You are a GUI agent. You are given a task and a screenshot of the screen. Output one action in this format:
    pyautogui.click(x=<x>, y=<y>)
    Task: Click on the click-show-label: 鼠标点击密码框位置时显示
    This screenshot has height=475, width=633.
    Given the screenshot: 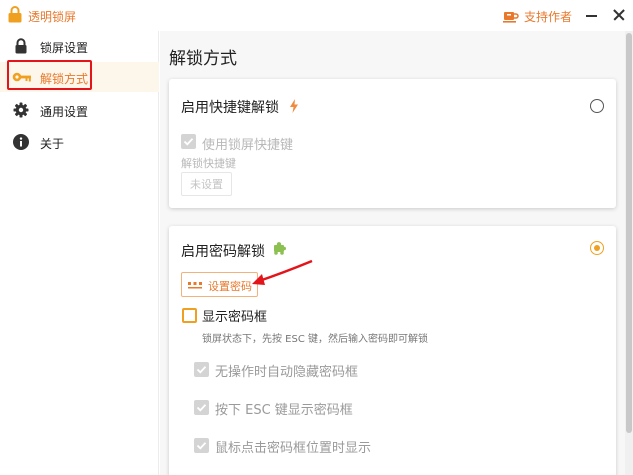 What is the action you would take?
    pyautogui.click(x=293, y=448)
    